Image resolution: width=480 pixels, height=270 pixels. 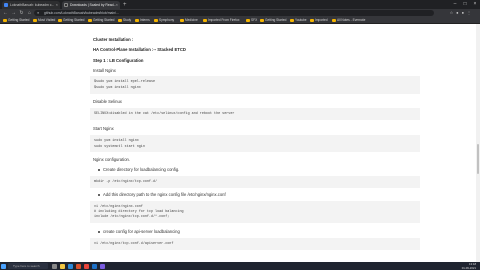 What do you see at coordinates (78, 266) in the screenshot?
I see `office-icon` at bounding box center [78, 266].